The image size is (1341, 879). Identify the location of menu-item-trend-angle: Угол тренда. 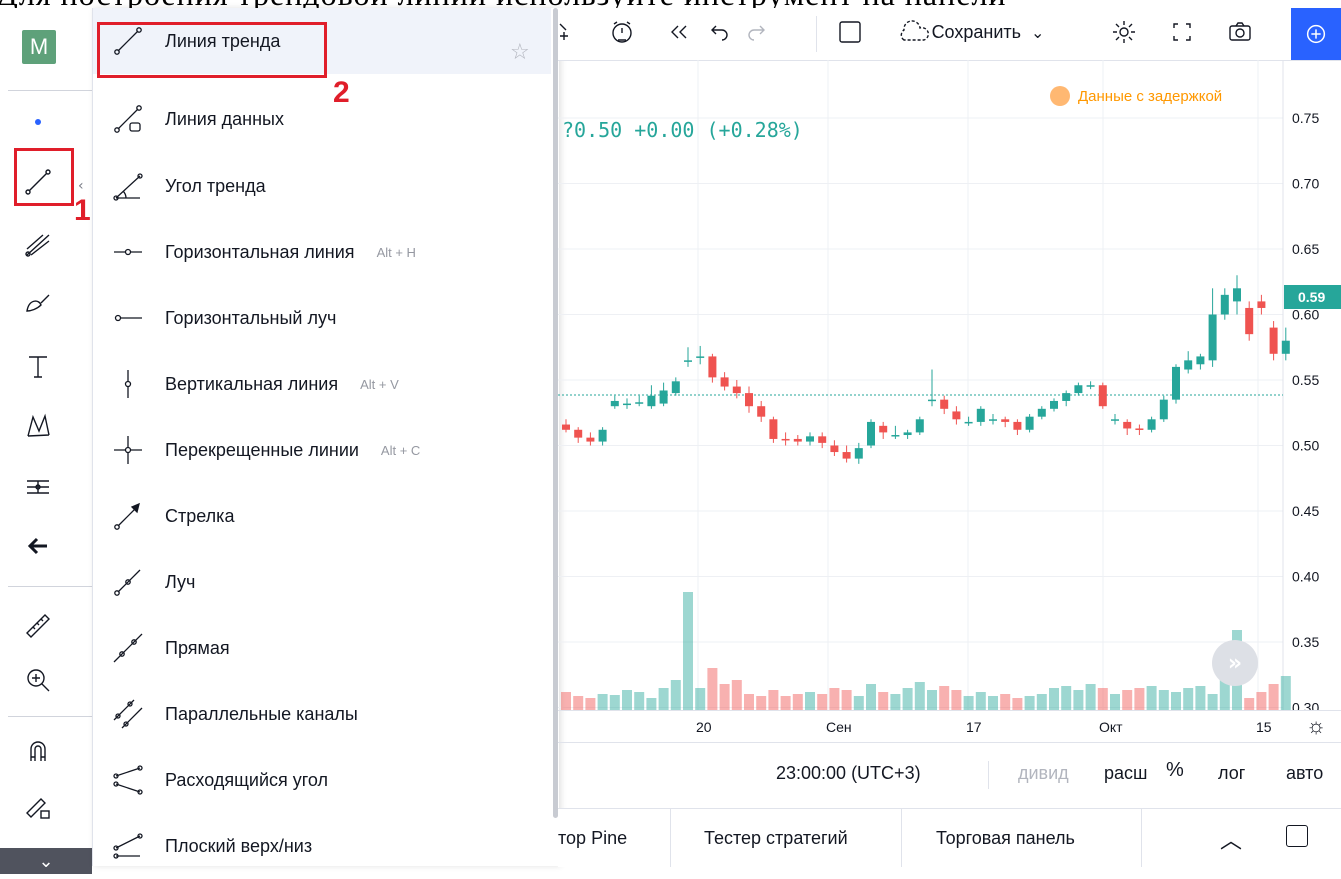
(322, 186).